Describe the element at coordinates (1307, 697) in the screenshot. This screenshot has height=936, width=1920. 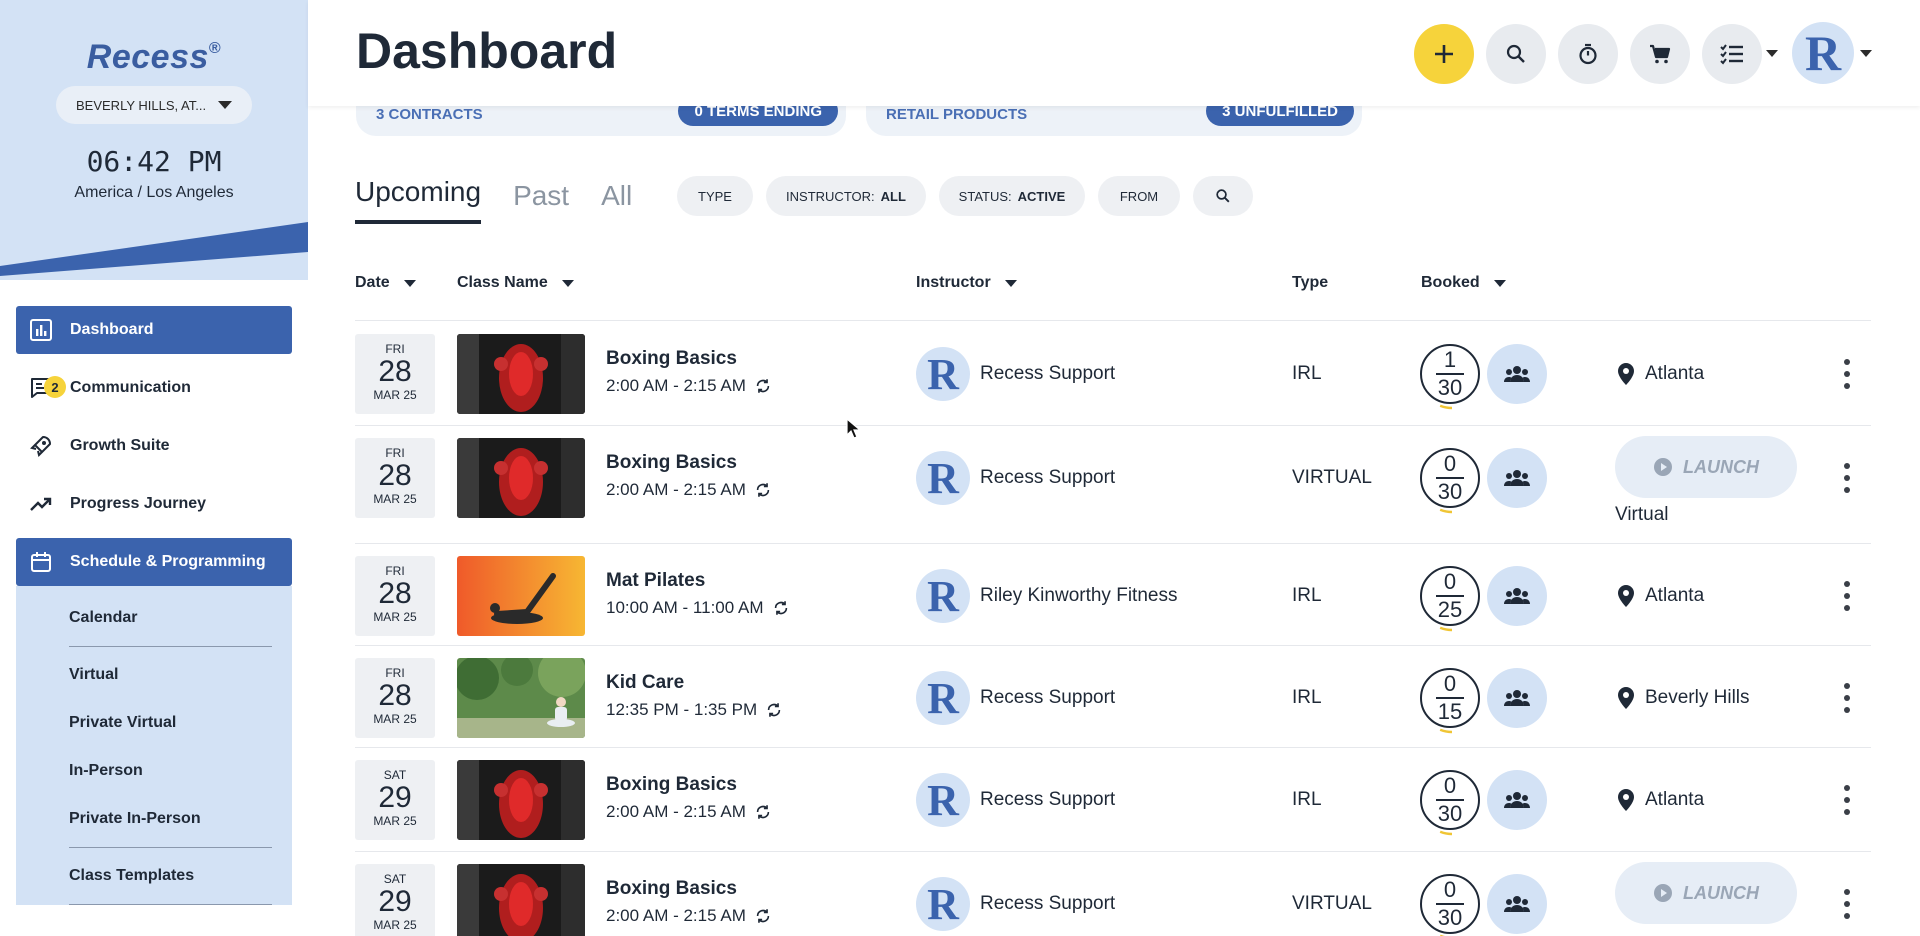
I see `class-type: IRL` at that location.